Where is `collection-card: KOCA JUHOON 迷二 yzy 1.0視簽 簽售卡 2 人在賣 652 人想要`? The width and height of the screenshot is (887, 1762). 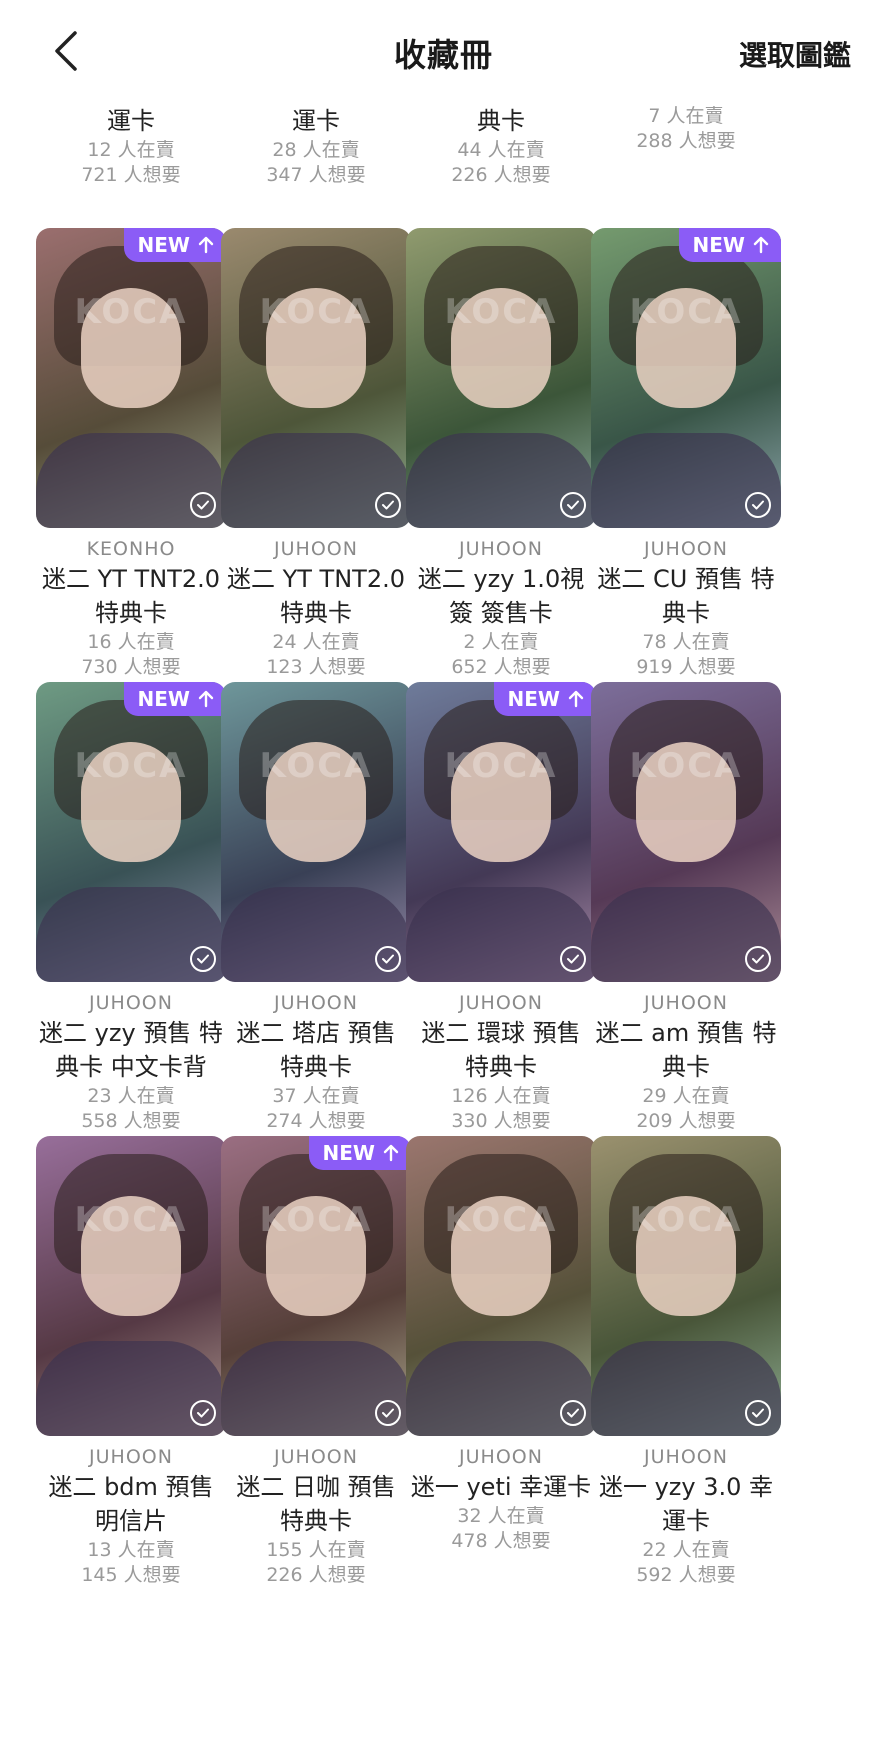 collection-card: KOCA JUHOON 迷二 yzy 1.0視簽 簽售卡 2 人在賣 652 人想要 is located at coordinates (501, 454).